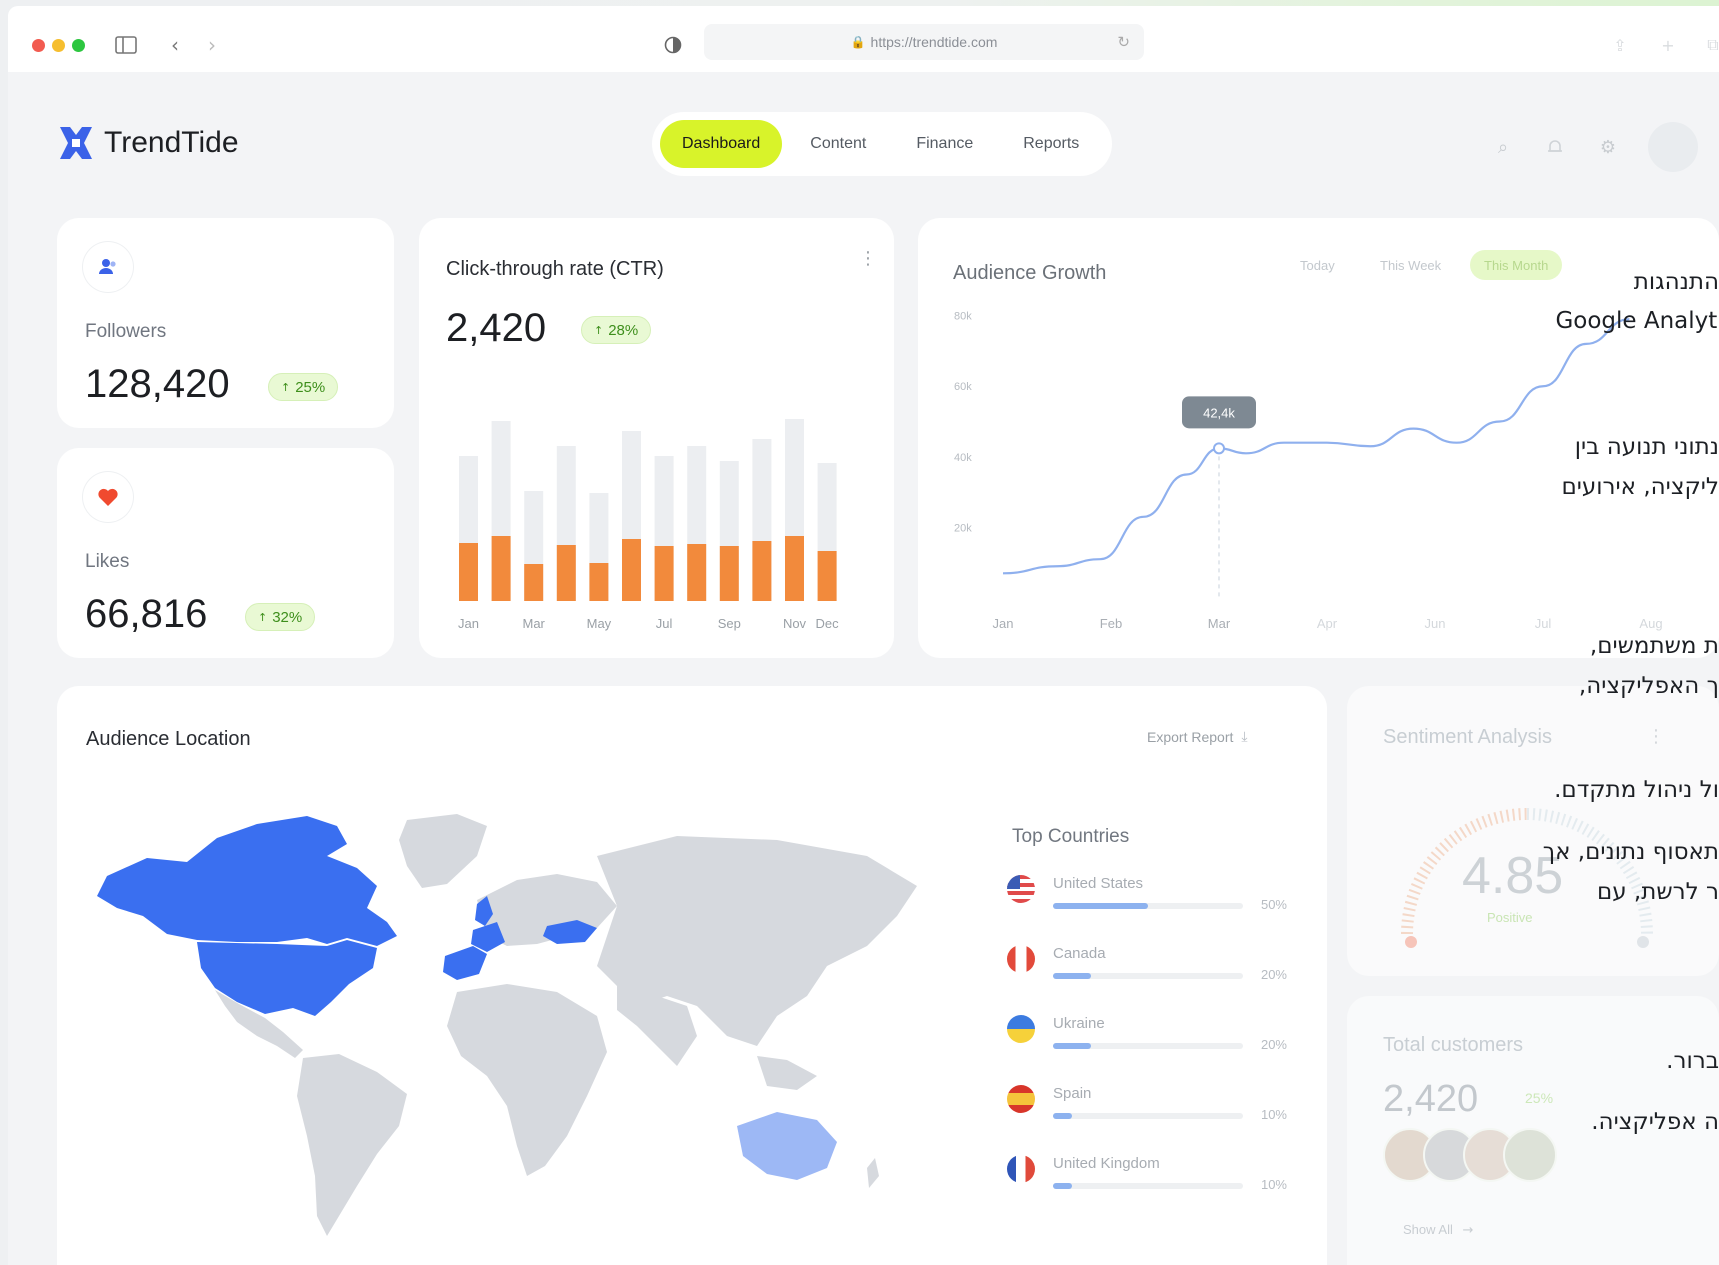  Describe the element at coordinates (1327, 623) in the screenshot. I see `growth-x-tick-label: Apr` at that location.